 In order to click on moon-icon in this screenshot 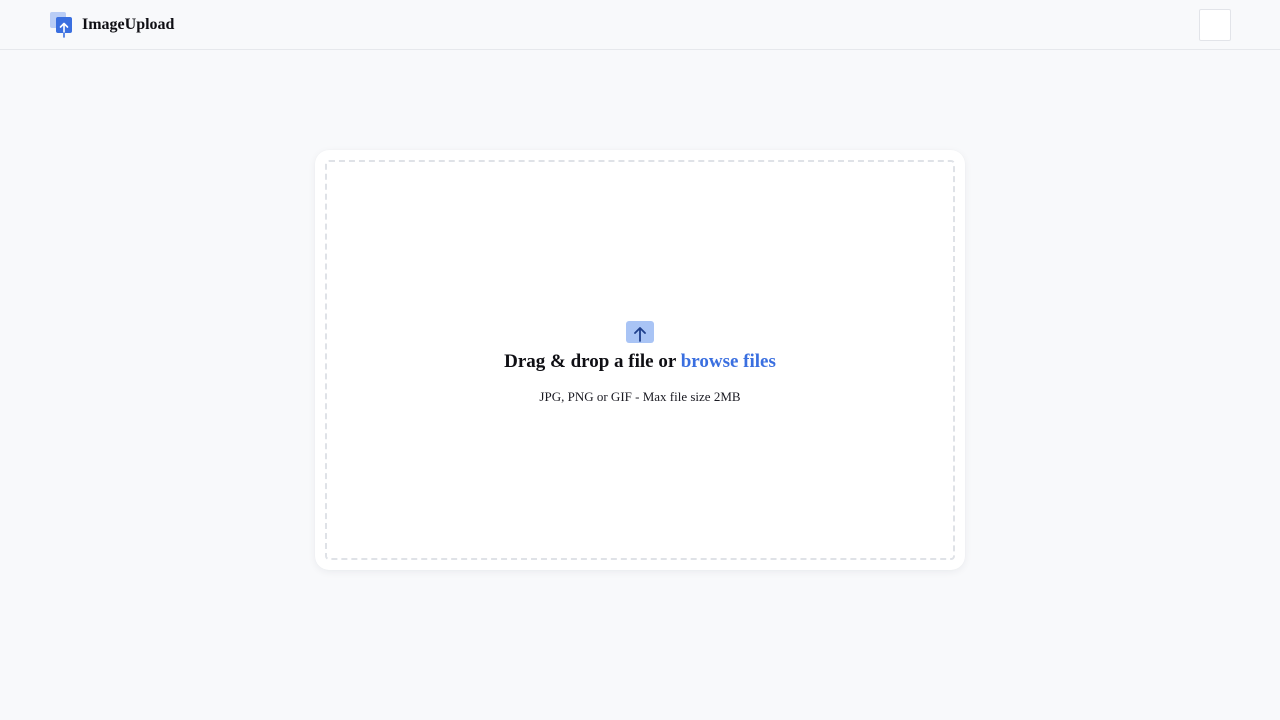, I will do `click(1214, 25)`.